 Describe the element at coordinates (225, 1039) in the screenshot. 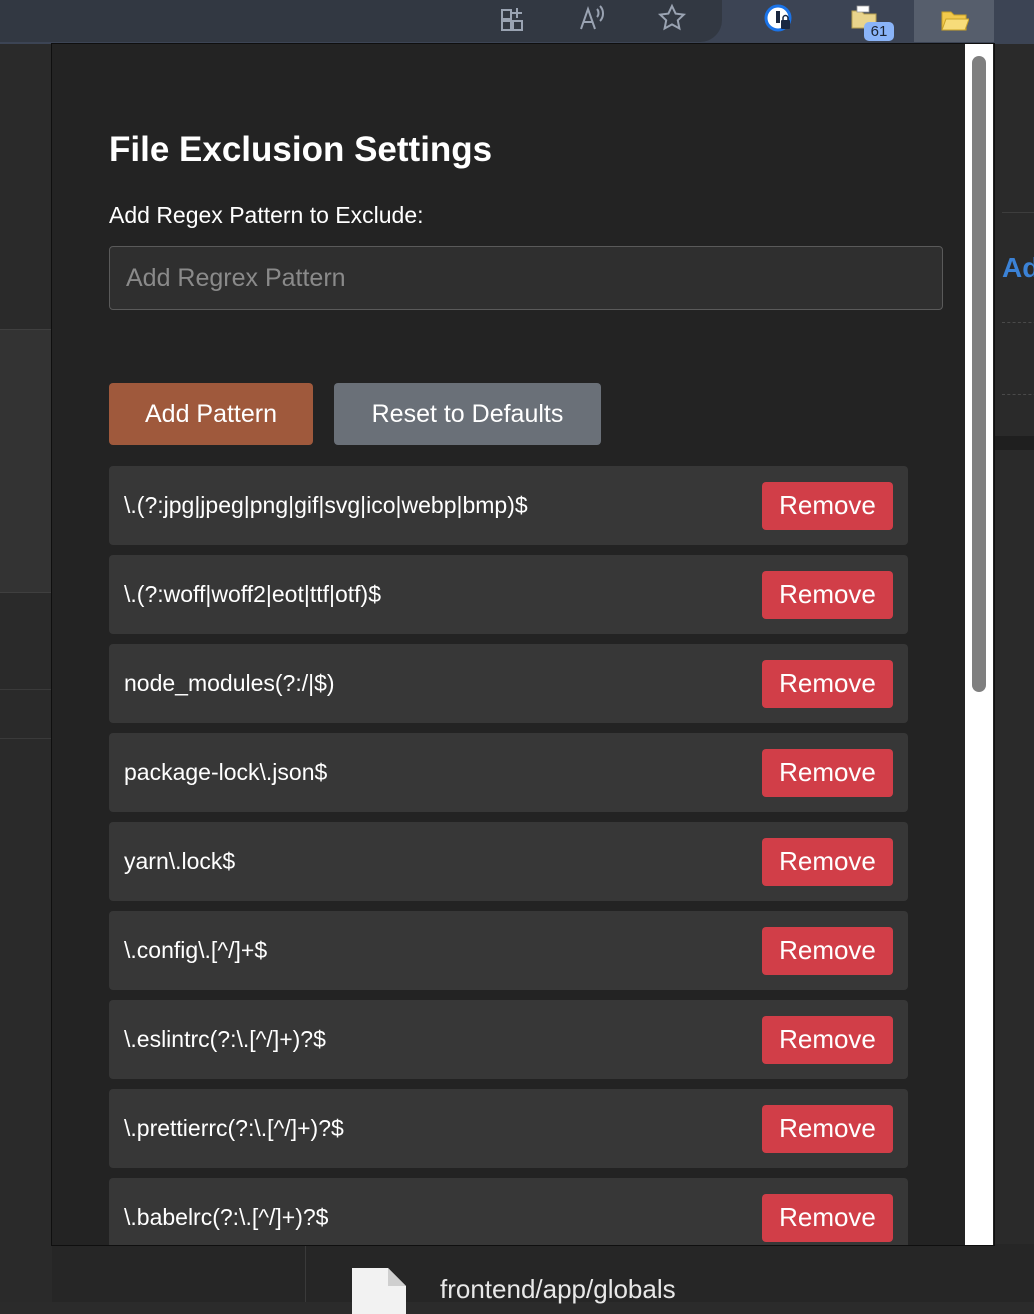

I see `pattern-text: \.eslintrc(?:\.[^/]+)?$` at that location.